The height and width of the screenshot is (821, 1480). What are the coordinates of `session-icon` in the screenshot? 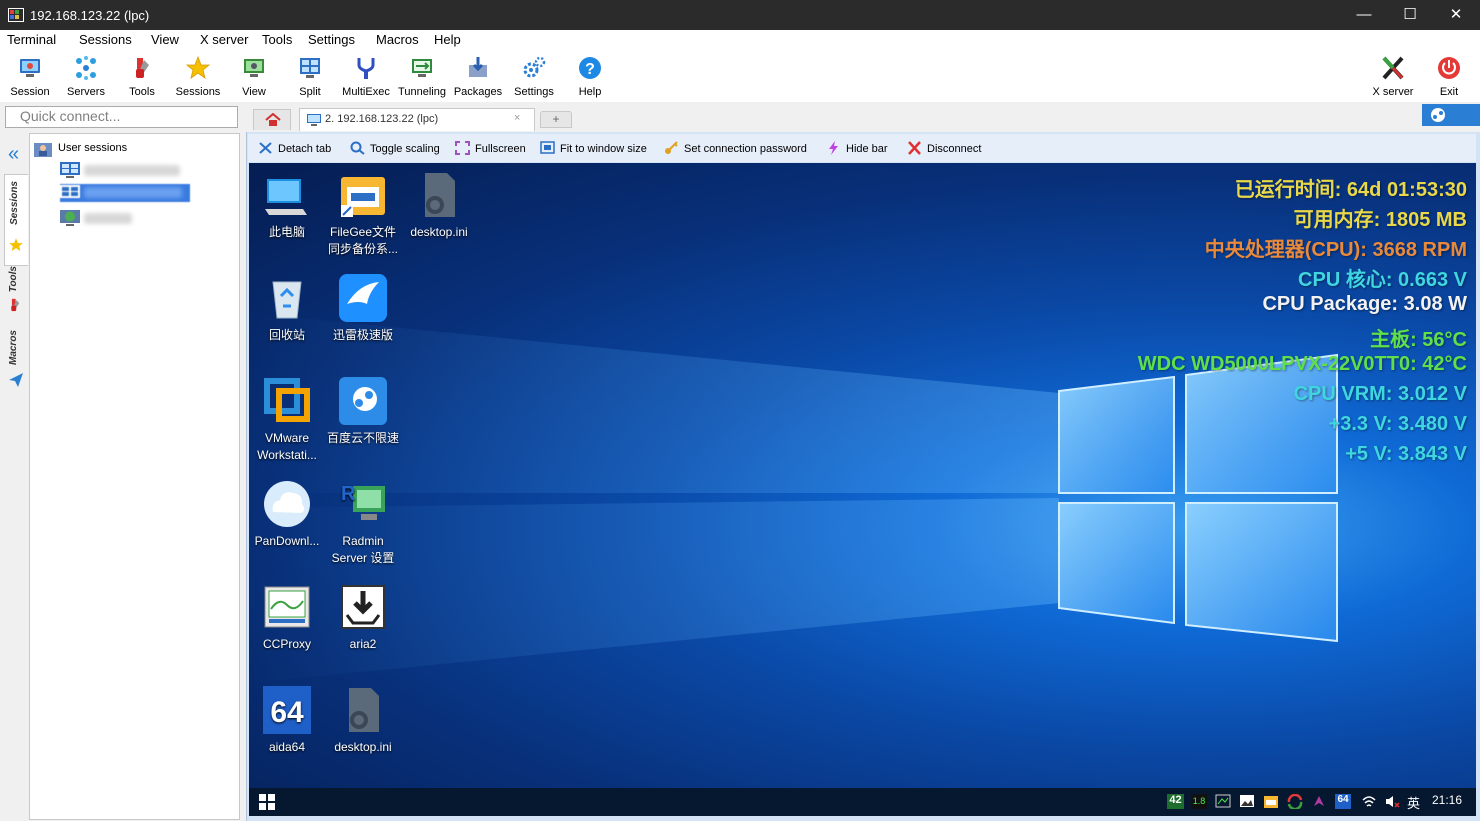 It's located at (30, 68).